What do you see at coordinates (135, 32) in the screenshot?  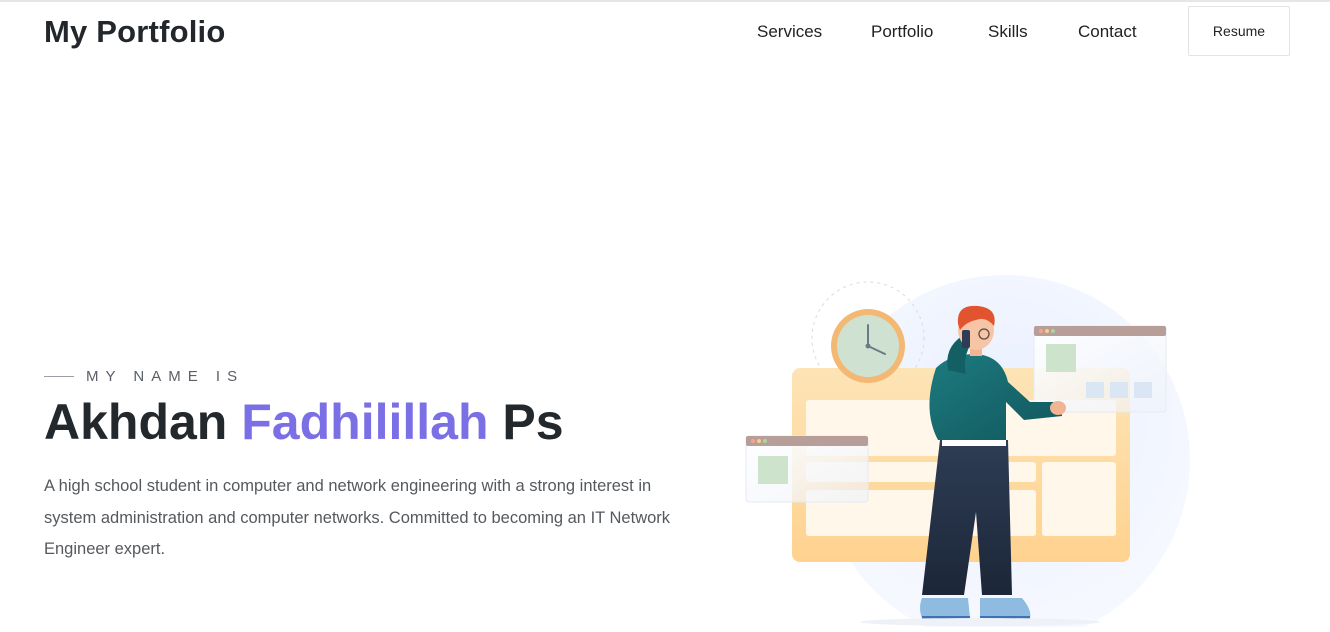 I see `site-logo: My Portfolio` at bounding box center [135, 32].